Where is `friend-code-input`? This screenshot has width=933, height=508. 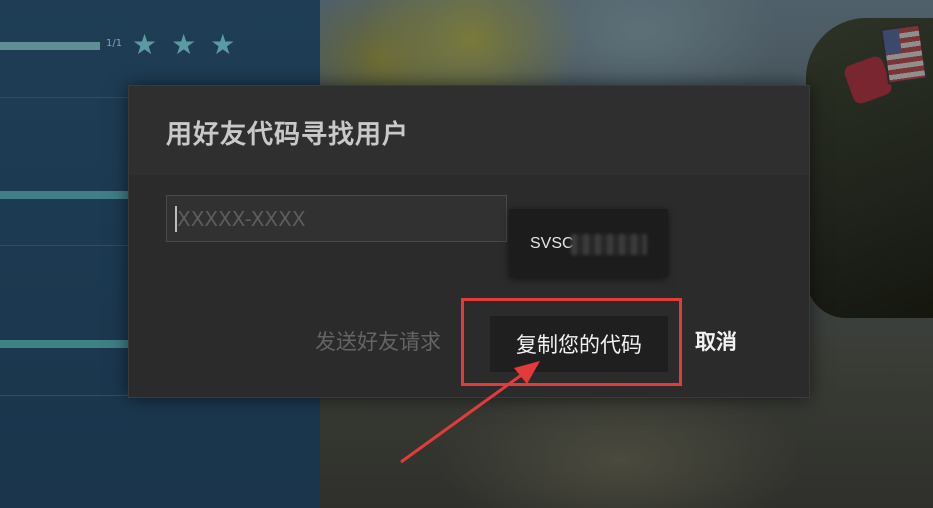 friend-code-input is located at coordinates (336, 218).